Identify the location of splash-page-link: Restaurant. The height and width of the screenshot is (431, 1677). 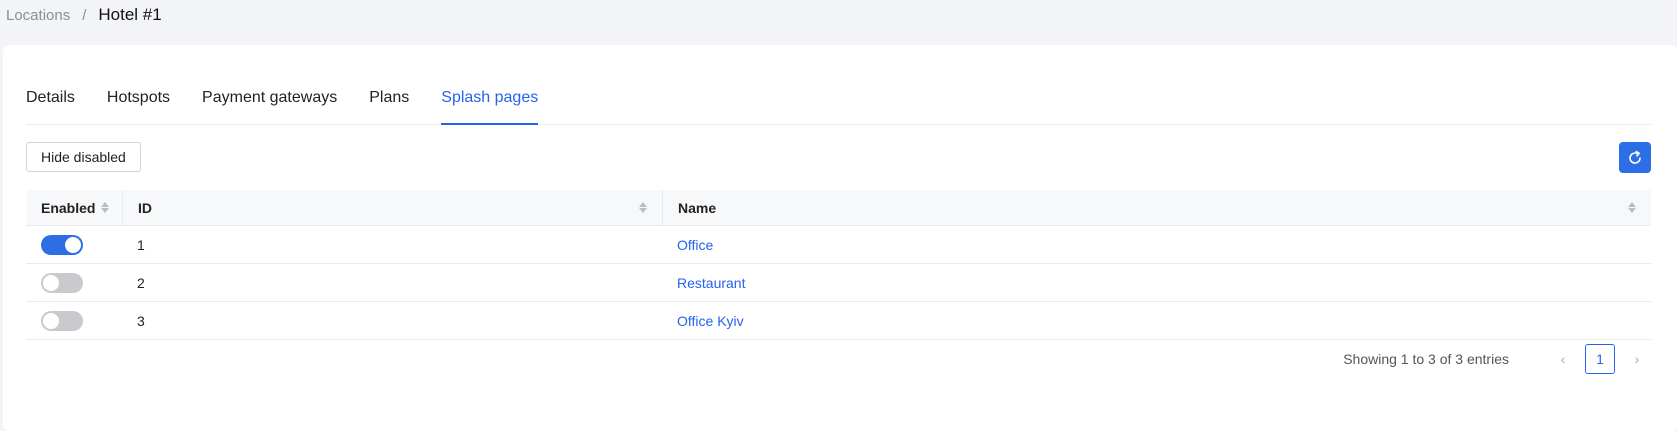
(711, 283).